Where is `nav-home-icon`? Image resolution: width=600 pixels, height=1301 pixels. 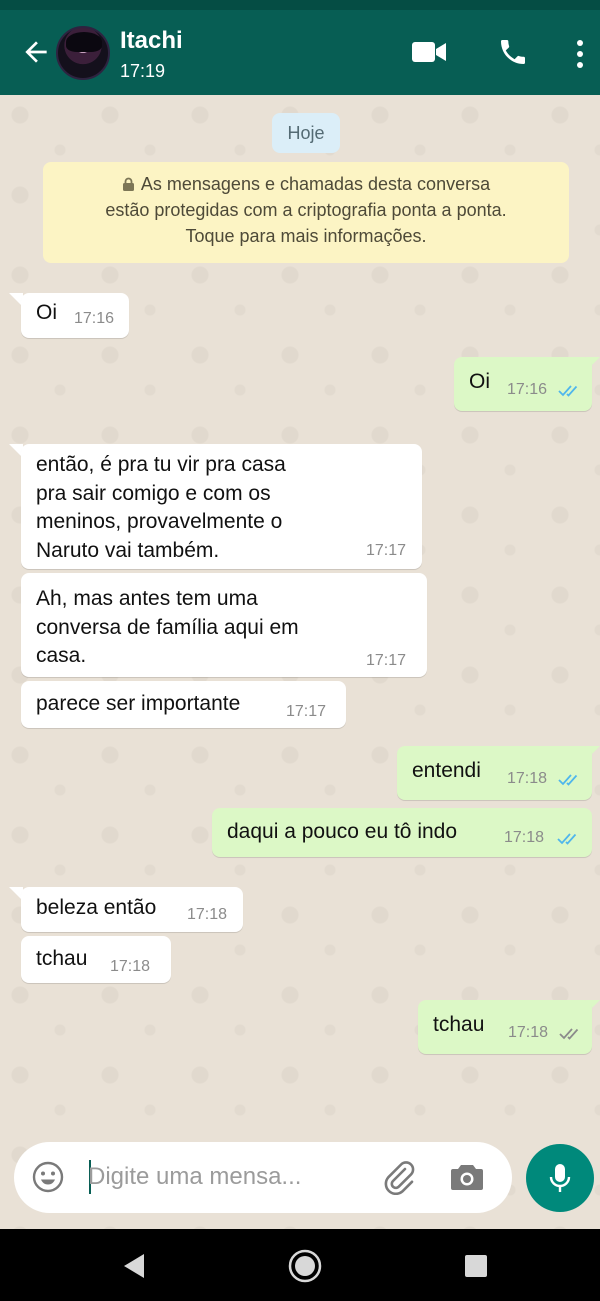
nav-home-icon is located at coordinates (305, 1266).